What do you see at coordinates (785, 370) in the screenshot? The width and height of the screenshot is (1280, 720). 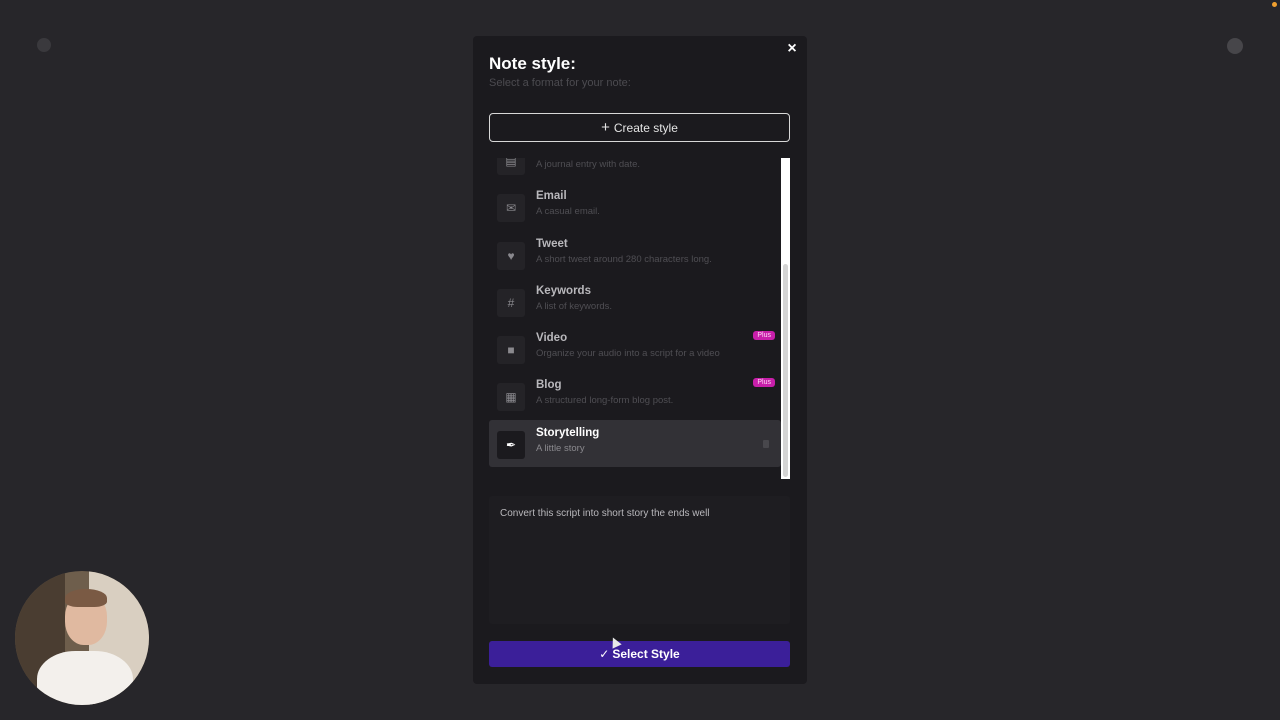 I see `scrollbar-thumb` at bounding box center [785, 370].